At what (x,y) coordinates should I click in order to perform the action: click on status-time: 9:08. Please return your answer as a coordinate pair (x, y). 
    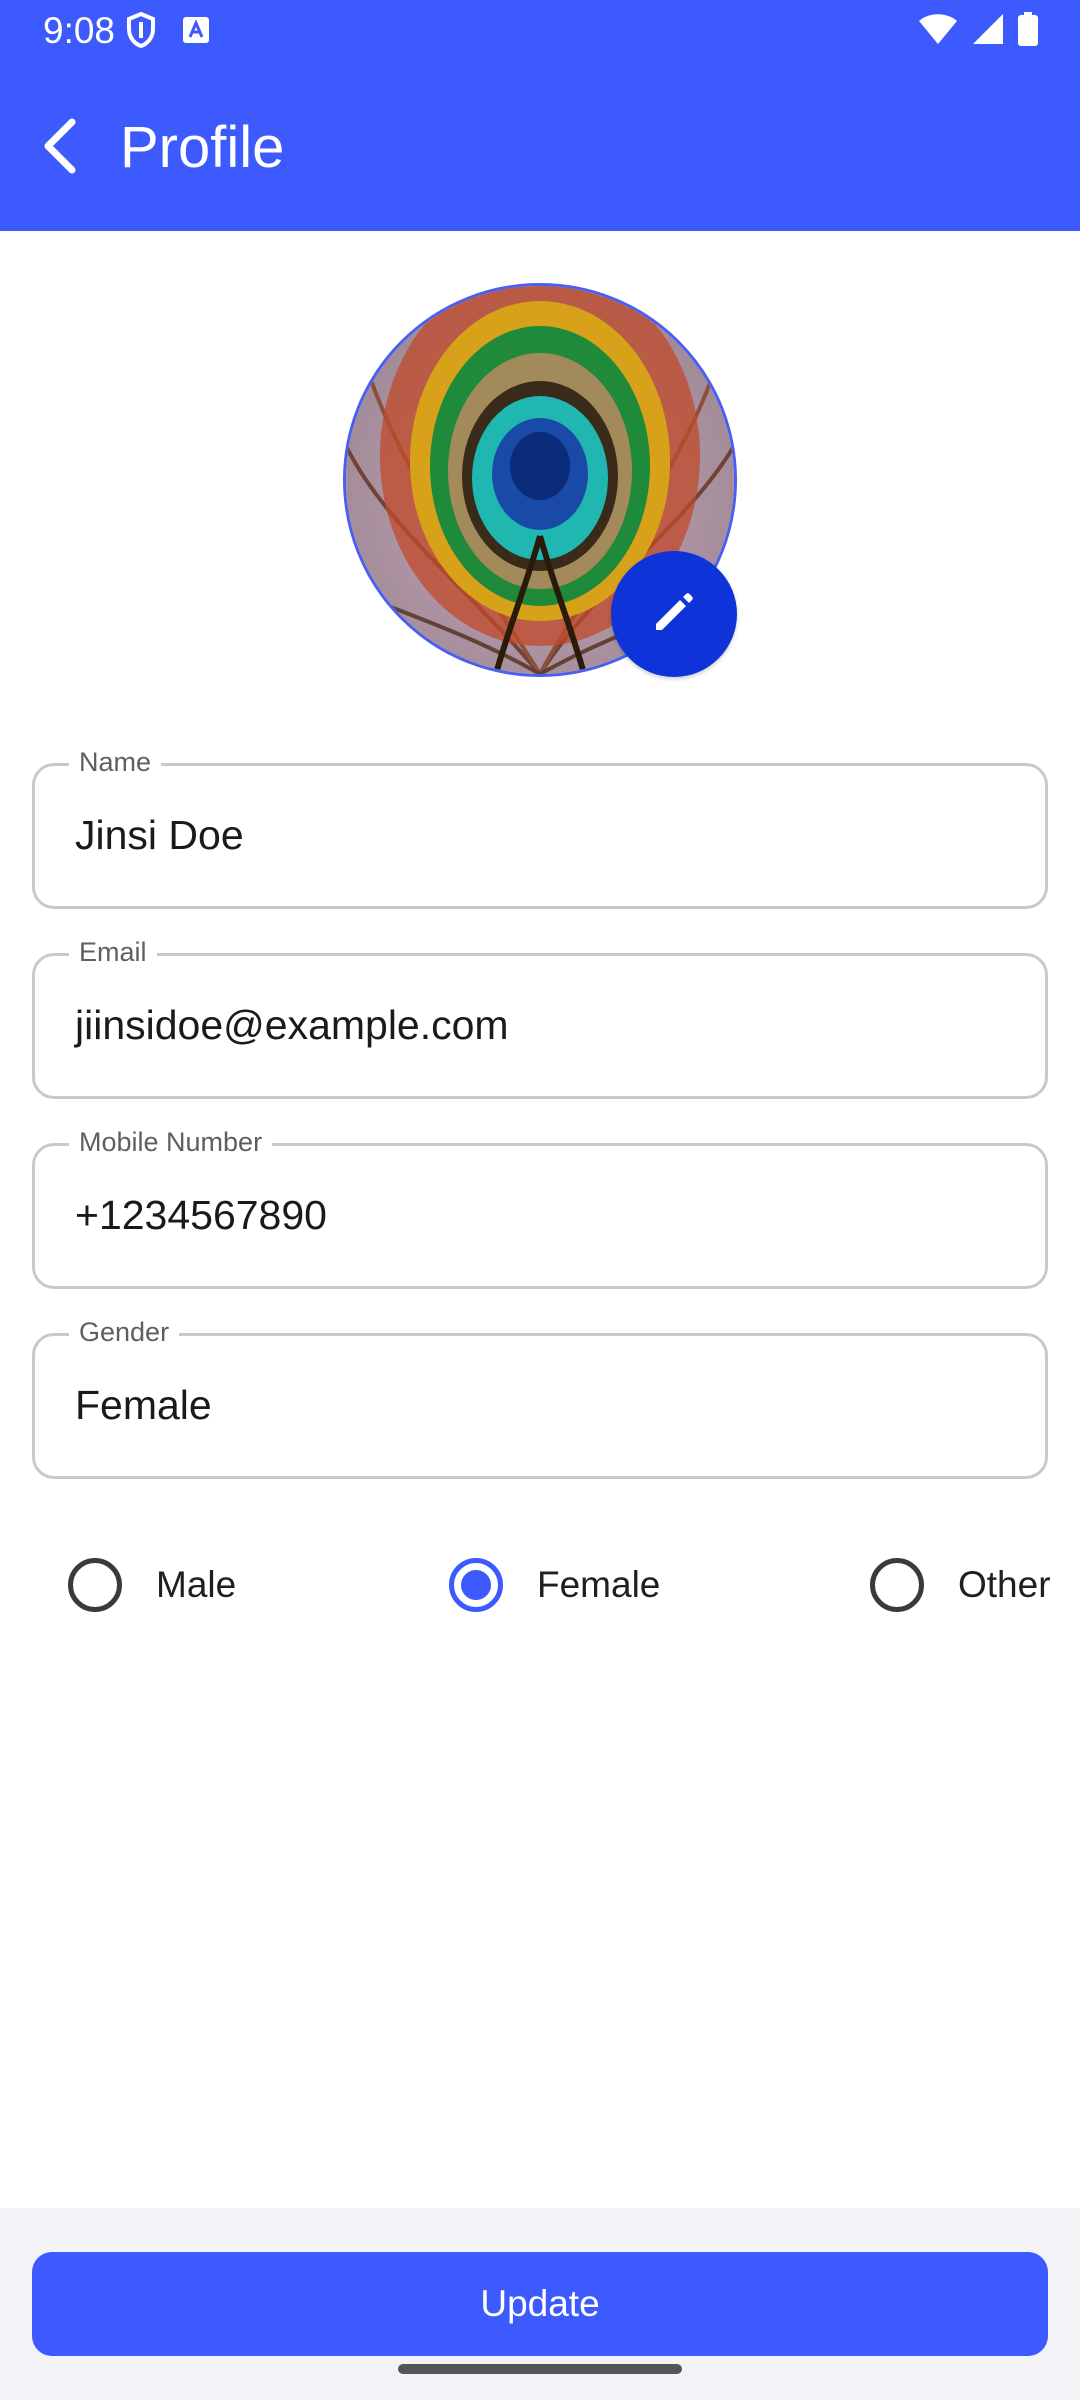
    Looking at the image, I should click on (79, 30).